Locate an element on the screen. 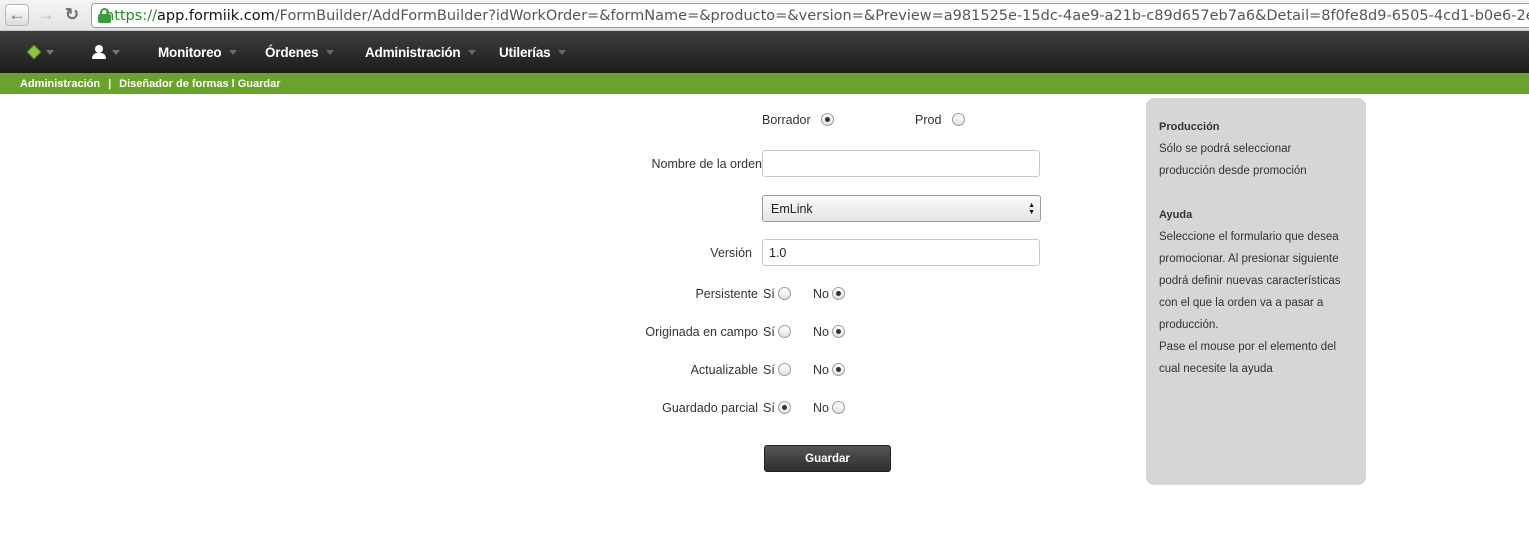 Image resolution: width=1529 pixels, height=547 pixels. help-text-line: con el que la orden va a pasar a is located at coordinates (1241, 303).